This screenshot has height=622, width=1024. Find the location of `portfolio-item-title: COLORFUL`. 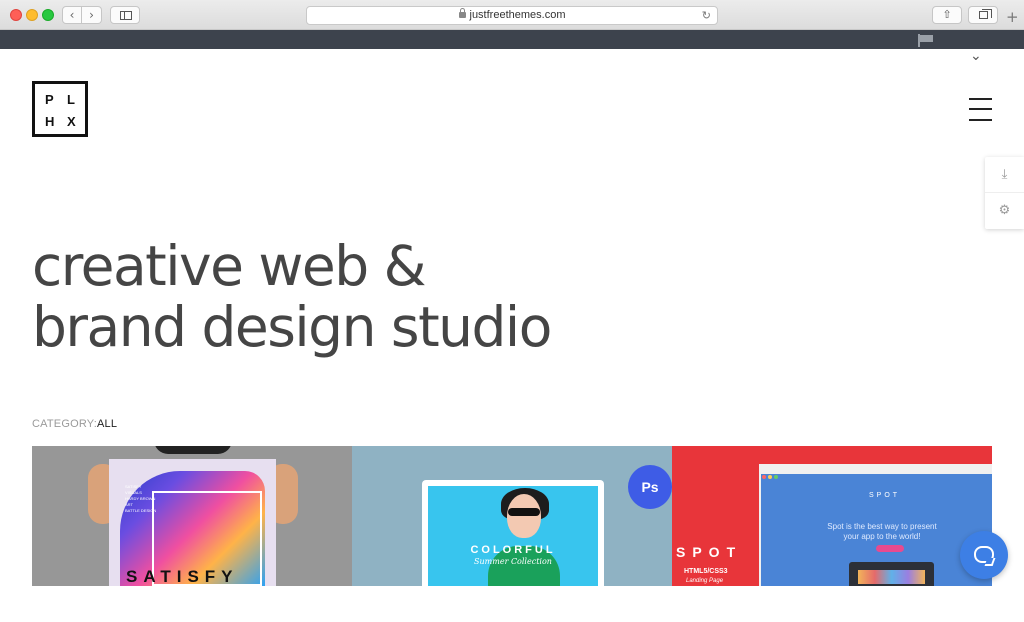

portfolio-item-title: COLORFUL is located at coordinates (513, 550).